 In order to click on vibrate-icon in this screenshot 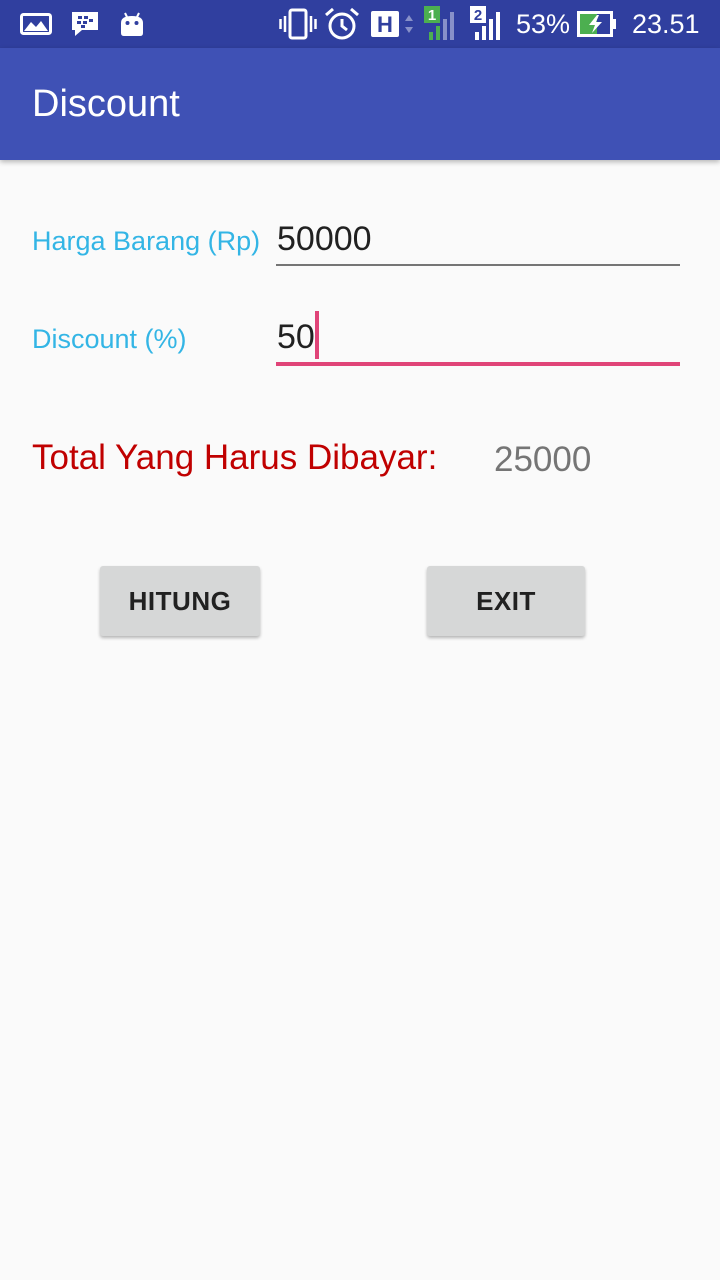, I will do `click(298, 24)`.